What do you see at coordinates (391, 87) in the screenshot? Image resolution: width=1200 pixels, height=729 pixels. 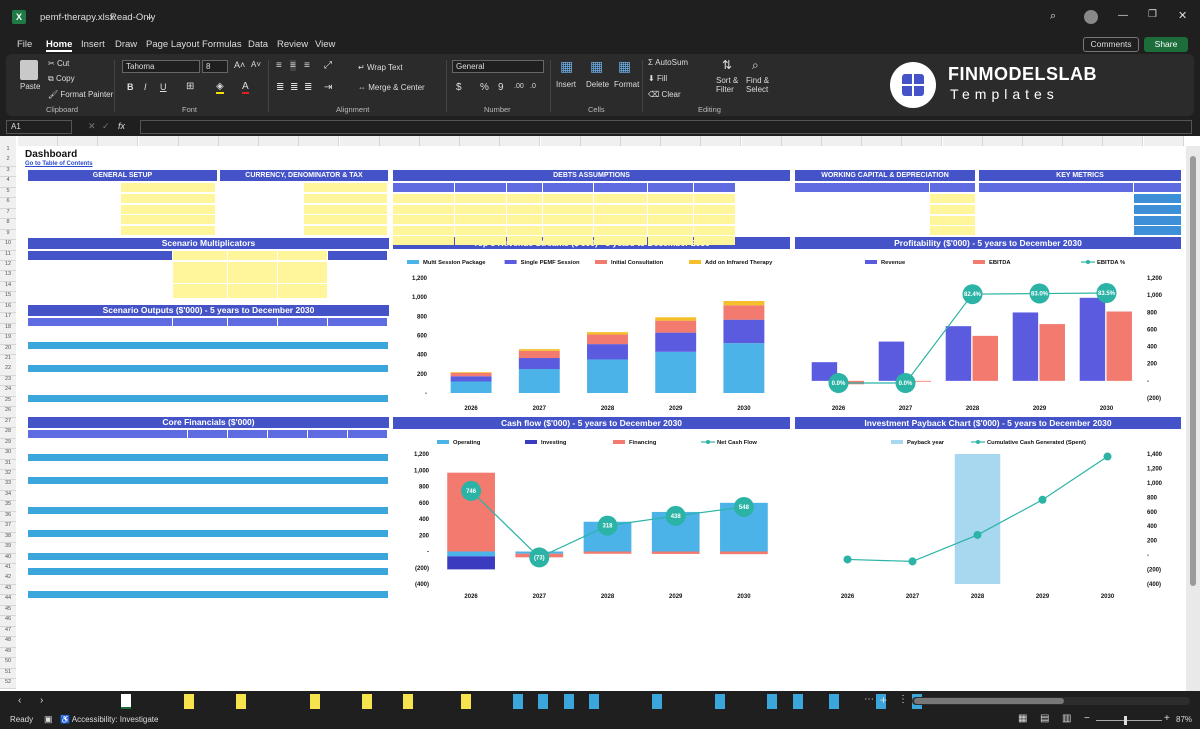 I see `merge-center-button: ⇔ Merge & Center` at bounding box center [391, 87].